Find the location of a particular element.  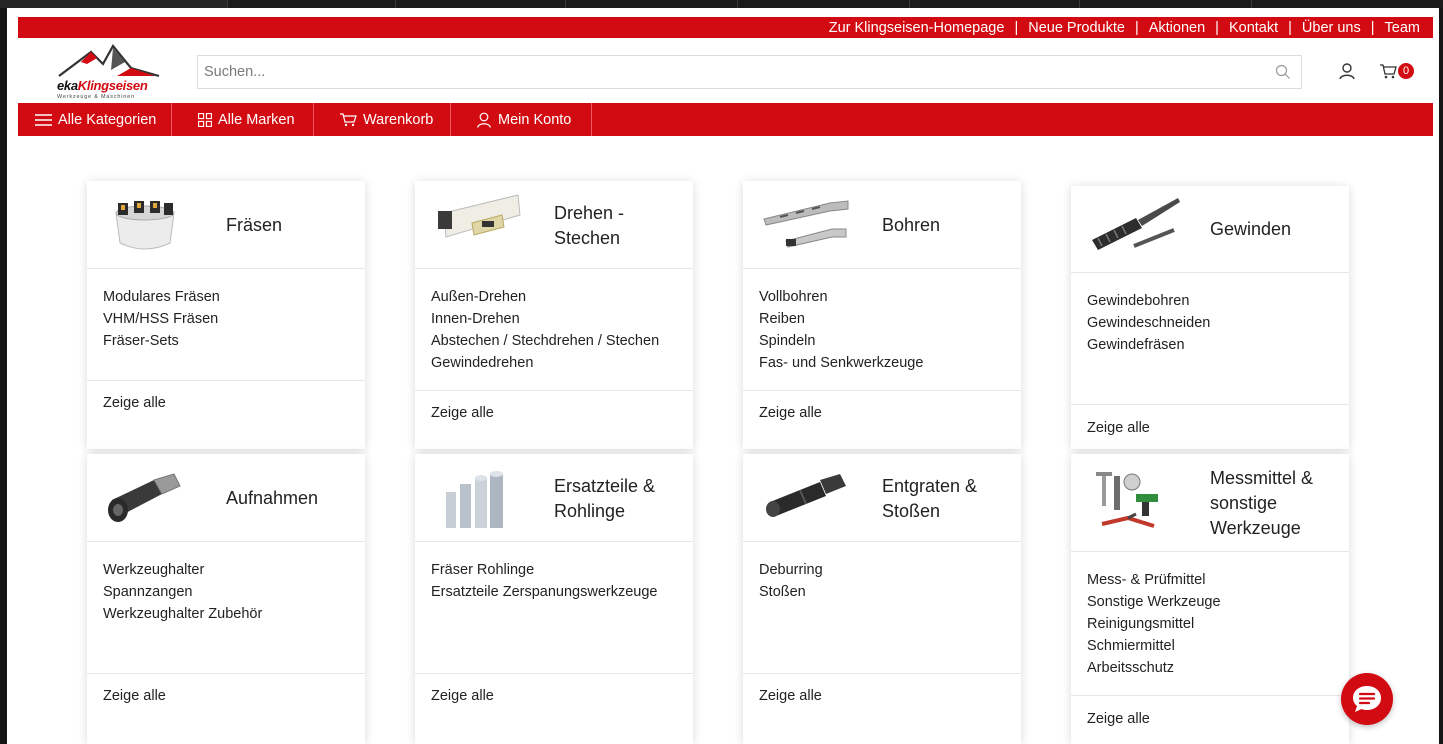

link-contact: Kontakt is located at coordinates (1253, 28).